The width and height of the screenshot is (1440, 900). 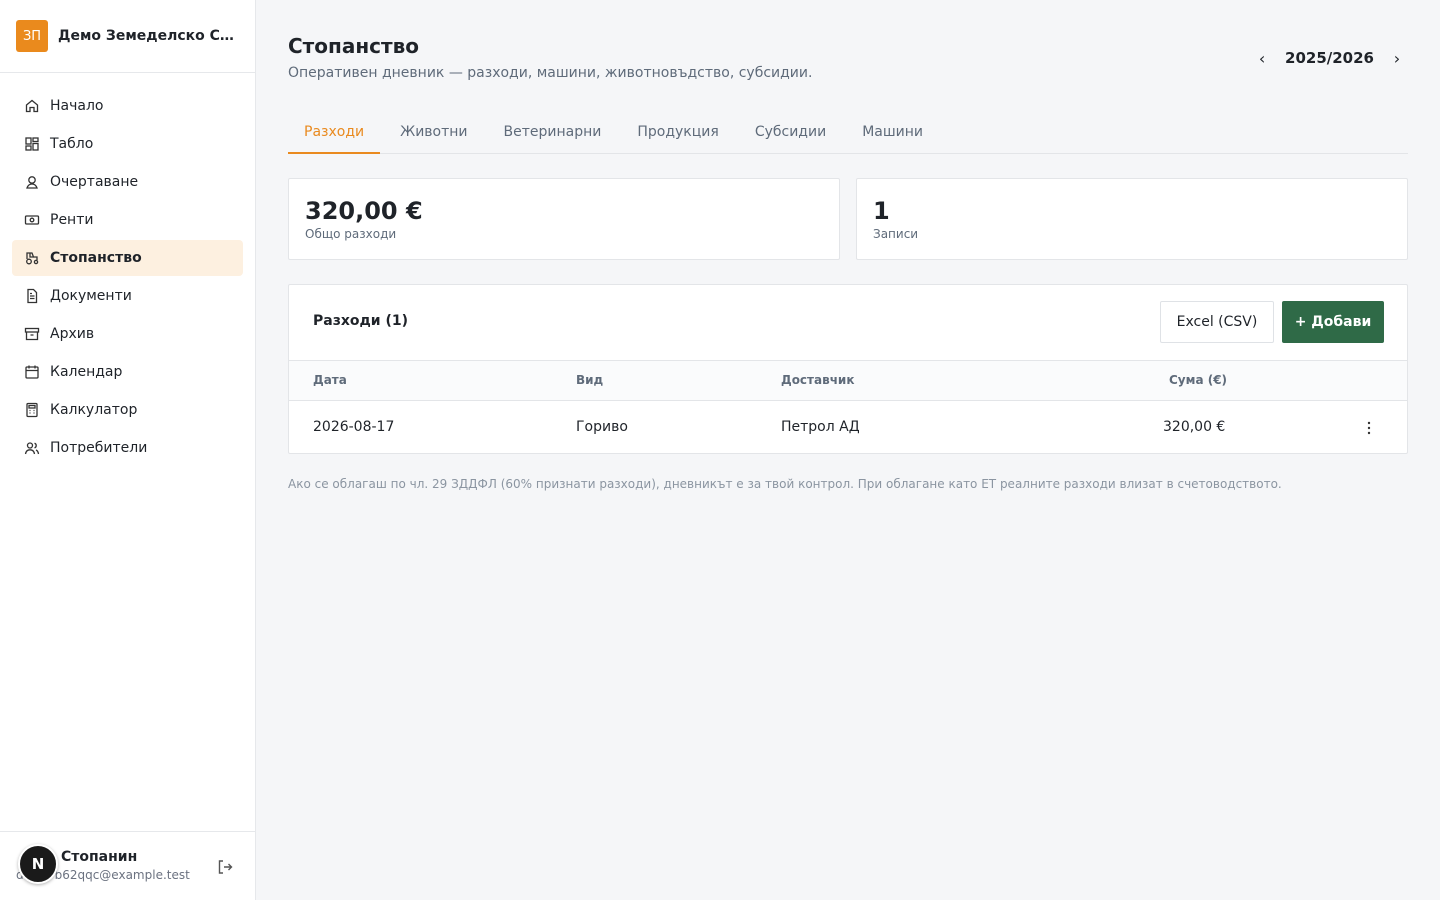 What do you see at coordinates (351, 234) in the screenshot?
I see `stat-label: Общо разходи` at bounding box center [351, 234].